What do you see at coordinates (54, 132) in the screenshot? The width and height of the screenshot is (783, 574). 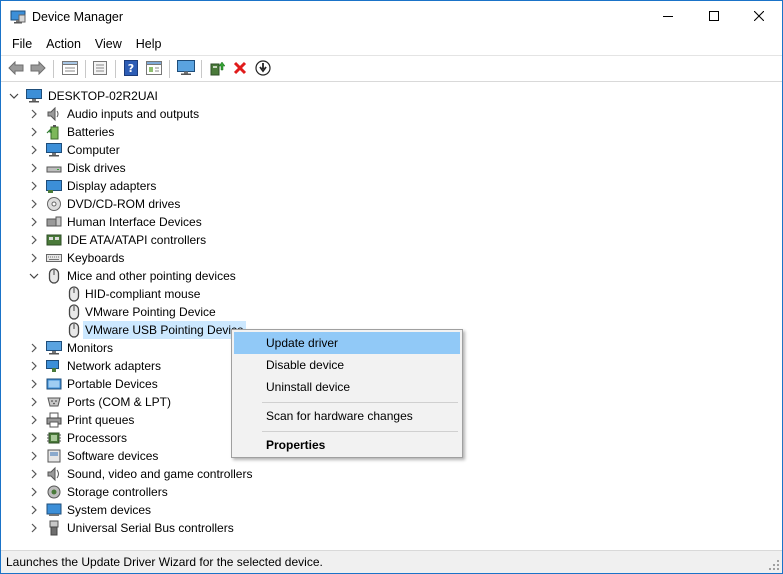 I see `battery-icon` at bounding box center [54, 132].